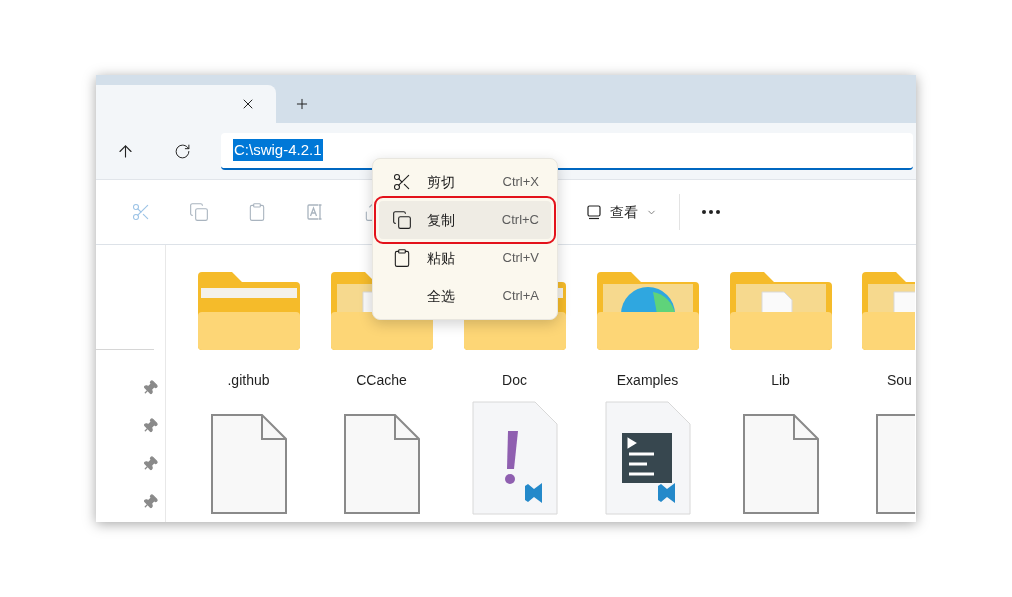  Describe the element at coordinates (302, 104) in the screenshot. I see `new-tab-icon` at that location.